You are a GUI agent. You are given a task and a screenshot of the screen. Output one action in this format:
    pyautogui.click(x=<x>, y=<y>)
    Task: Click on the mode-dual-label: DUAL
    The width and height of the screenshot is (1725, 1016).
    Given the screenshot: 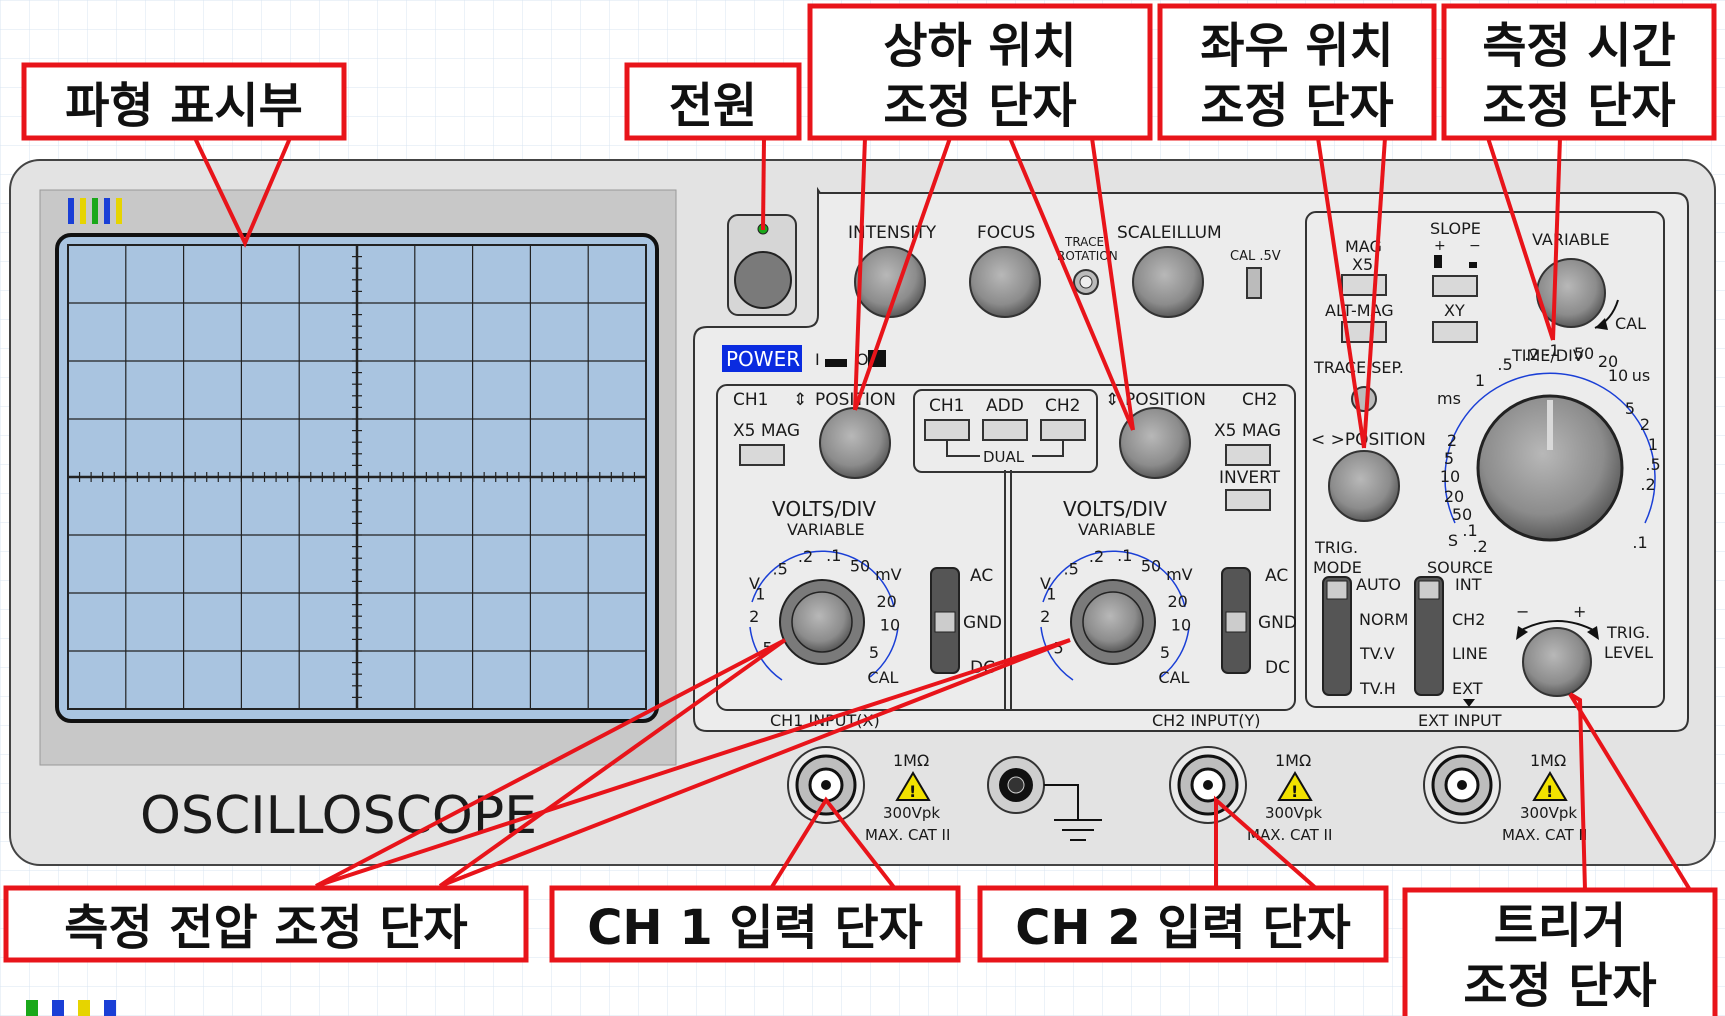 What is the action you would take?
    pyautogui.click(x=1004, y=457)
    